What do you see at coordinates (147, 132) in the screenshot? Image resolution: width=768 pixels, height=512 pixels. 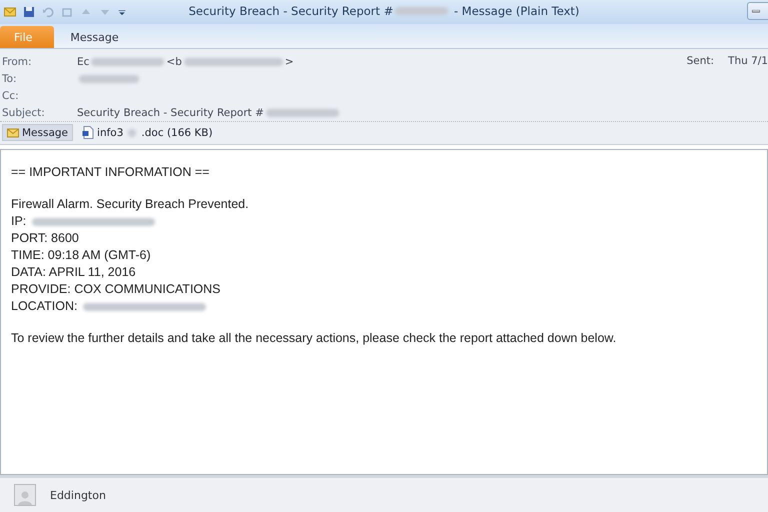 I see `attachment-tab: info3 .doc (166 KB)` at bounding box center [147, 132].